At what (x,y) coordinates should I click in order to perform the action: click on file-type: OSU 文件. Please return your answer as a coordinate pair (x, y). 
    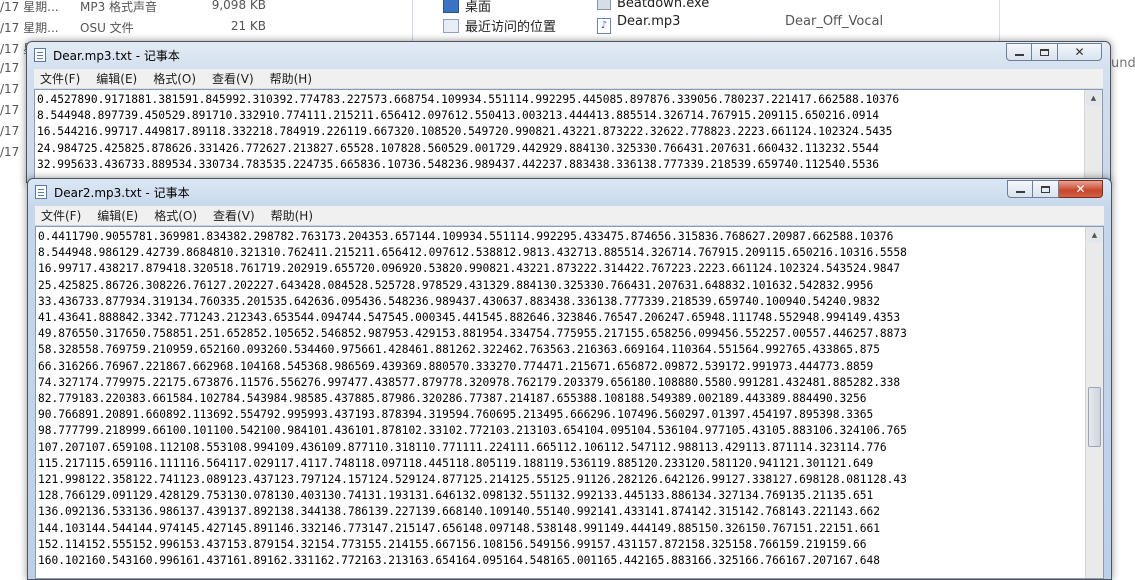
    Looking at the image, I should click on (107, 28).